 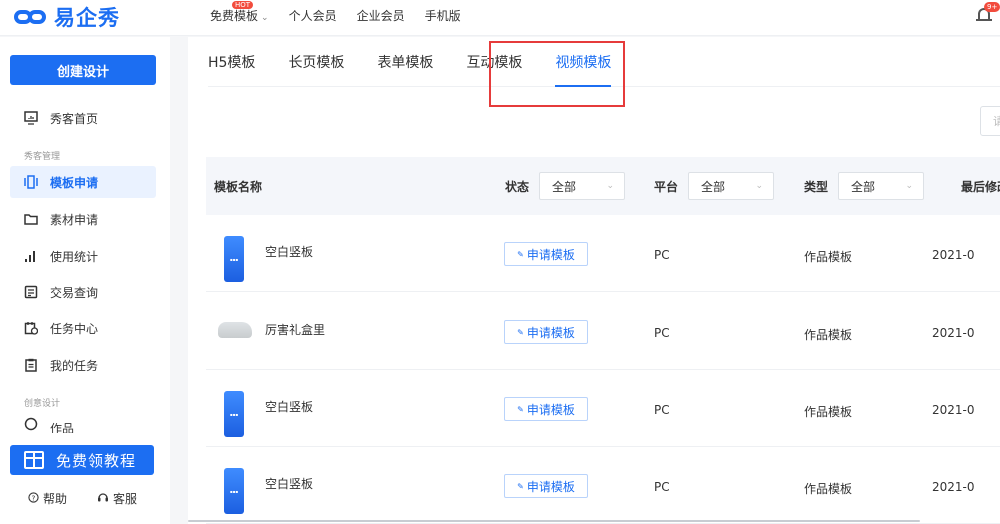 What do you see at coordinates (34, 460) in the screenshot?
I see `gift-icon` at bounding box center [34, 460].